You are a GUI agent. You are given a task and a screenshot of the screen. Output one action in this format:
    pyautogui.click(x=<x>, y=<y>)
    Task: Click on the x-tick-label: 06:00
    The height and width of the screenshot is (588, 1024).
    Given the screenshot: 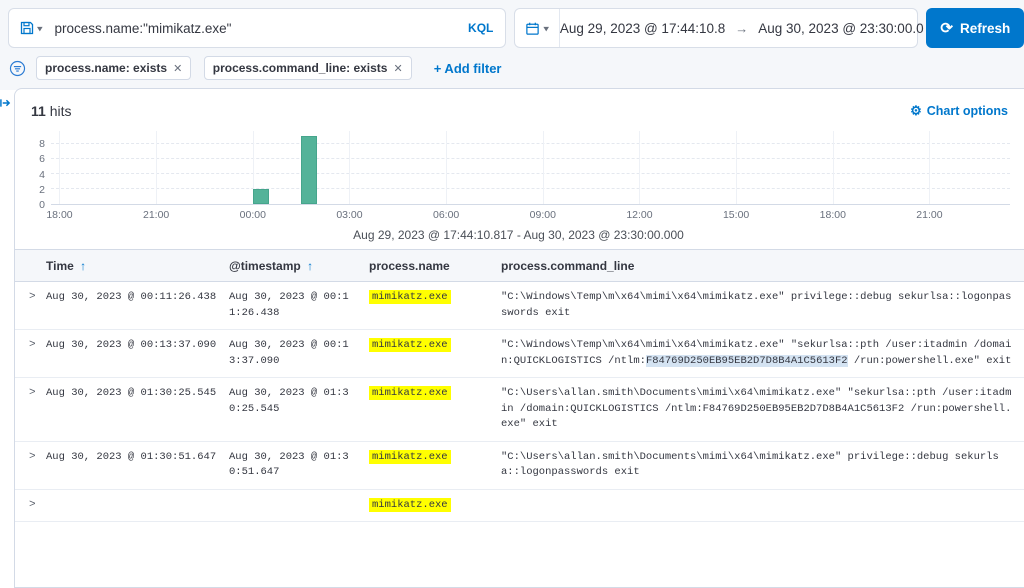 What is the action you would take?
    pyautogui.click(x=446, y=215)
    